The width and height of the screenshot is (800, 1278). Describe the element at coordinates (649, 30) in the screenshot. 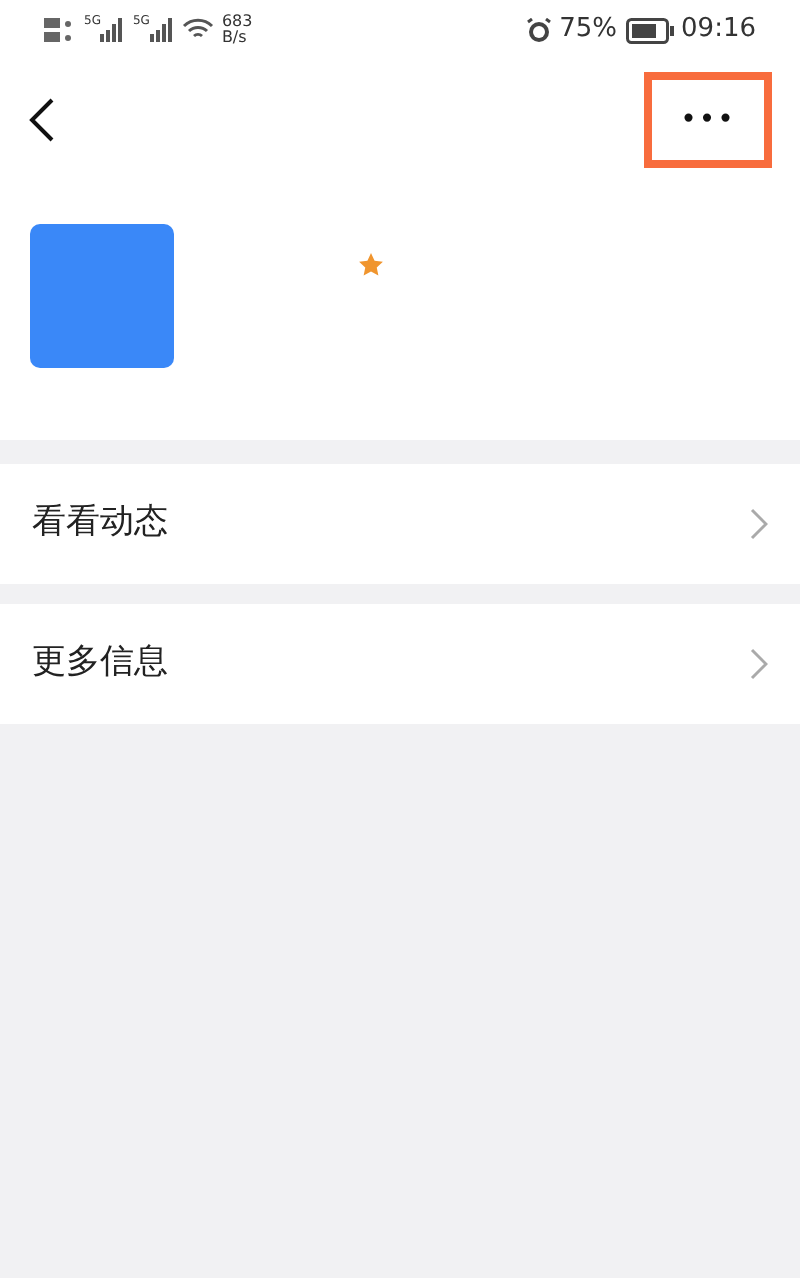

I see `battery-icon` at that location.